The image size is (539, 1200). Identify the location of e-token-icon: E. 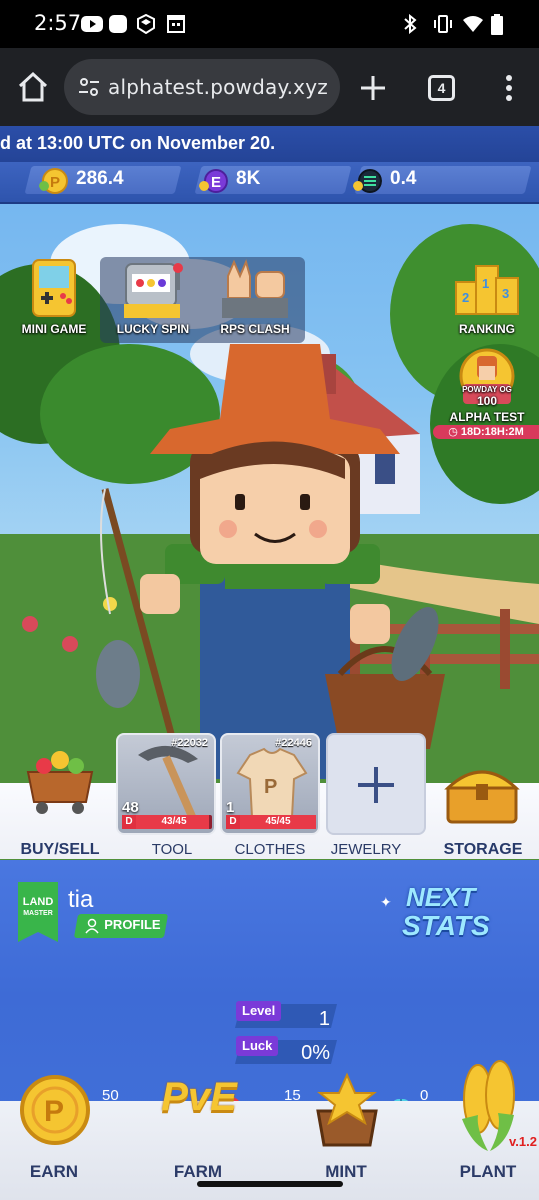
(213, 181).